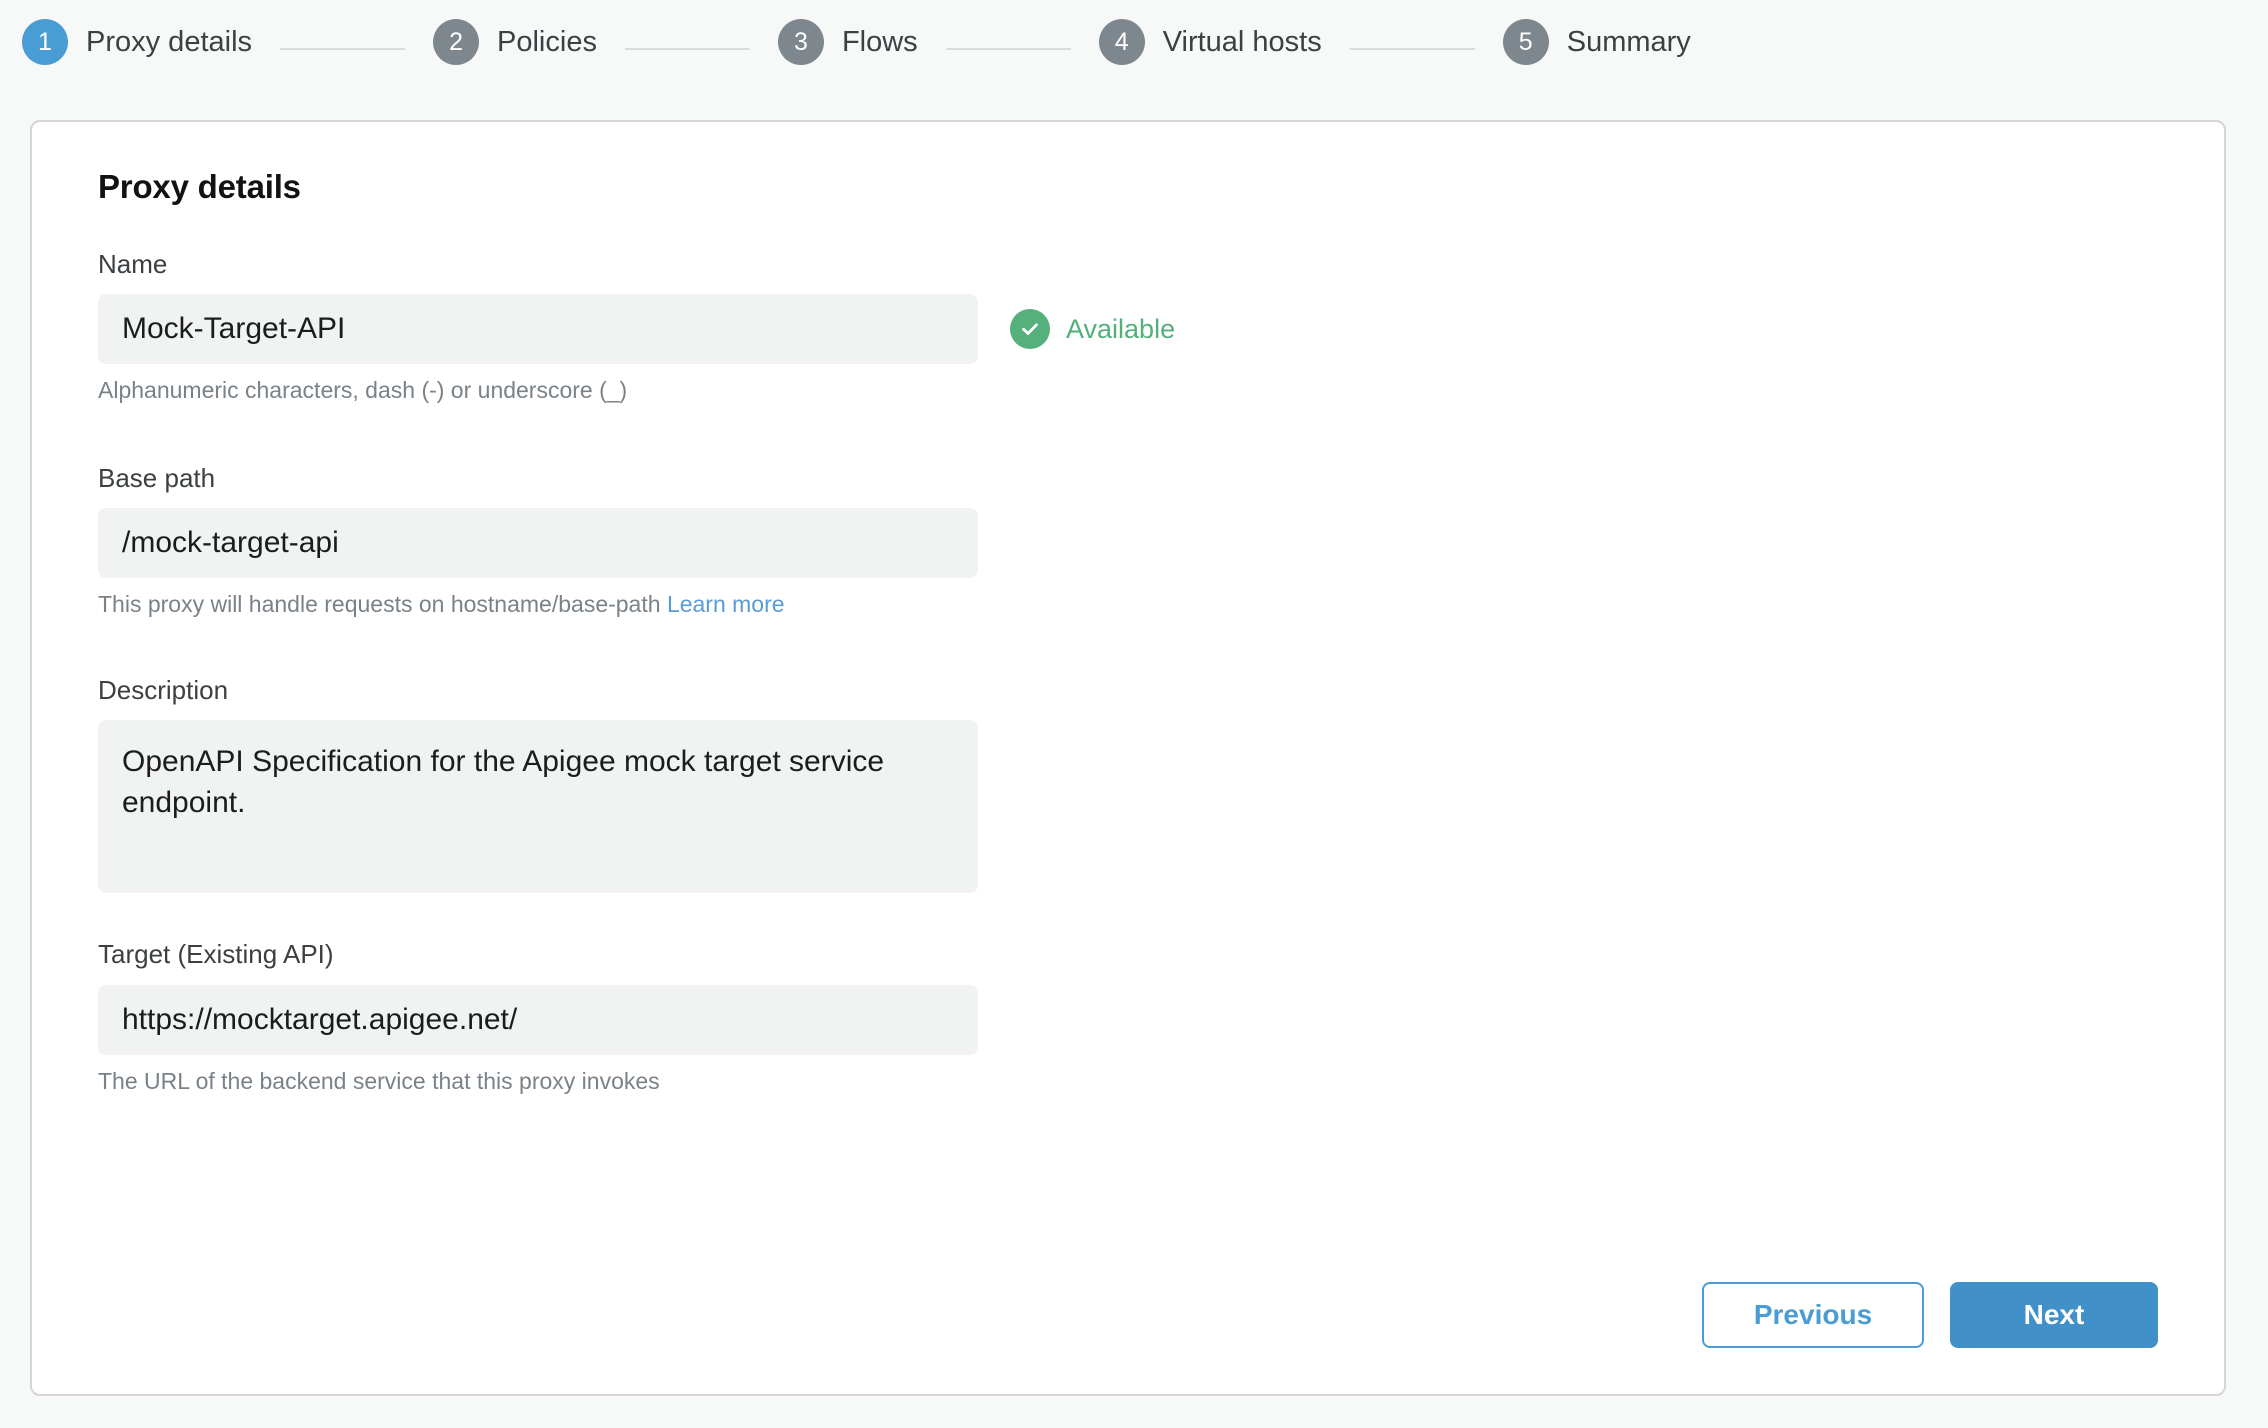  I want to click on step-flows: 3 Flows, so click(847, 42).